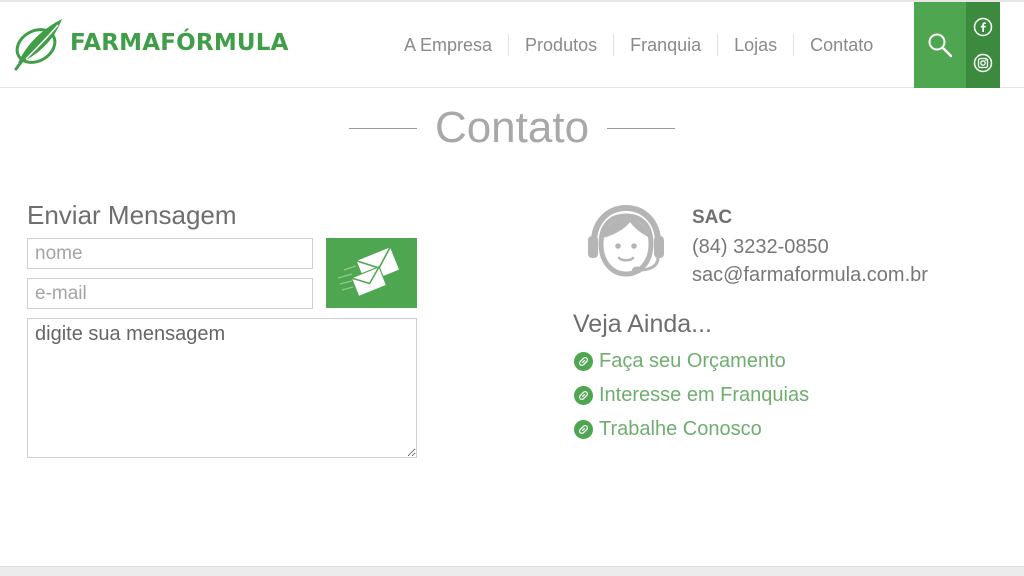 The height and width of the screenshot is (576, 1024). Describe the element at coordinates (810, 275) in the screenshot. I see `sac-email: sac@farmaformula.com.br` at that location.